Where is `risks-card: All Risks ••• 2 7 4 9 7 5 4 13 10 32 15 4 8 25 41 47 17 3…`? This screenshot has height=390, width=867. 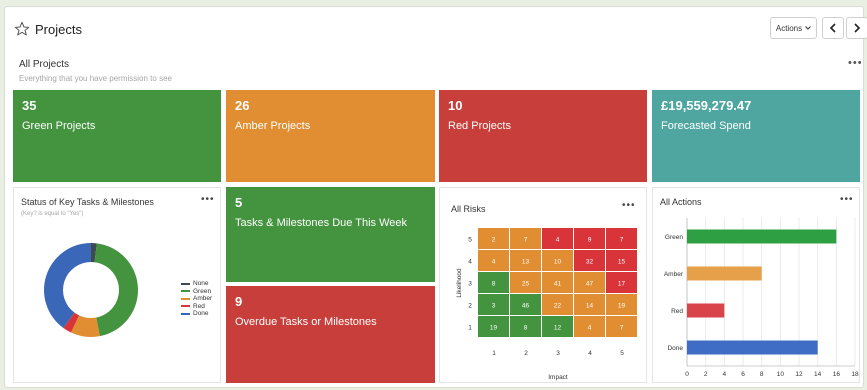 risks-card: All Risks ••• 2 7 4 9 7 5 4 13 10 32 15 4 8 25 41 47 17 3… is located at coordinates (543, 285).